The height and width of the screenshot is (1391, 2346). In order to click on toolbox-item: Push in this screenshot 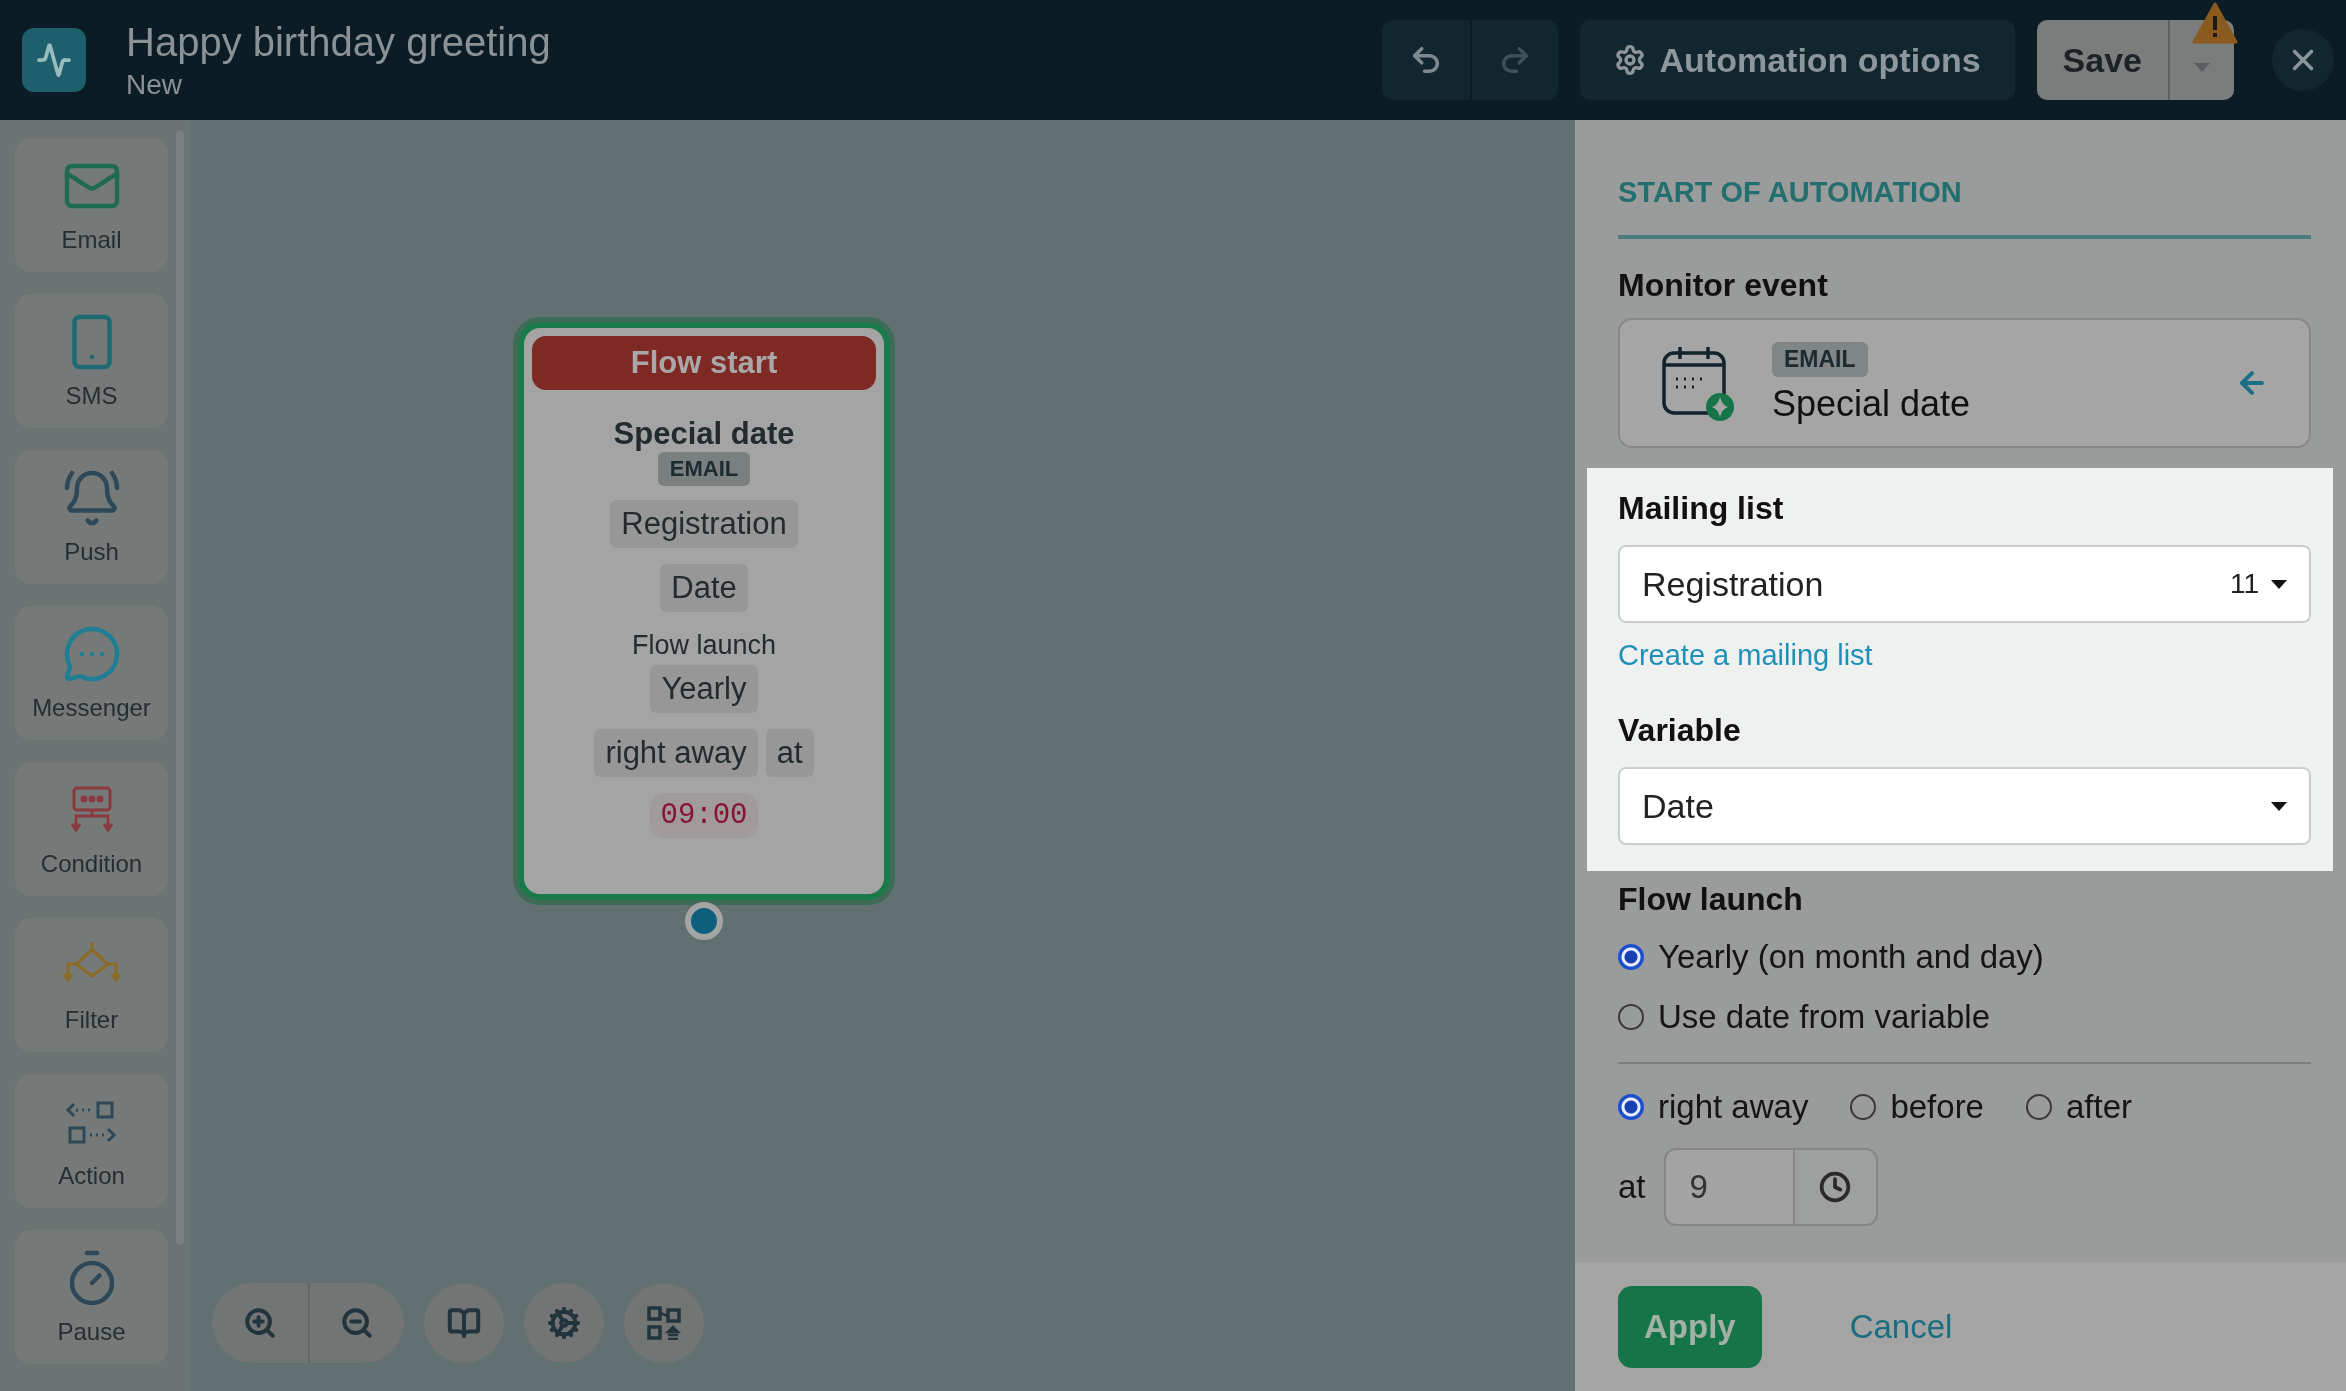, I will do `click(91, 517)`.